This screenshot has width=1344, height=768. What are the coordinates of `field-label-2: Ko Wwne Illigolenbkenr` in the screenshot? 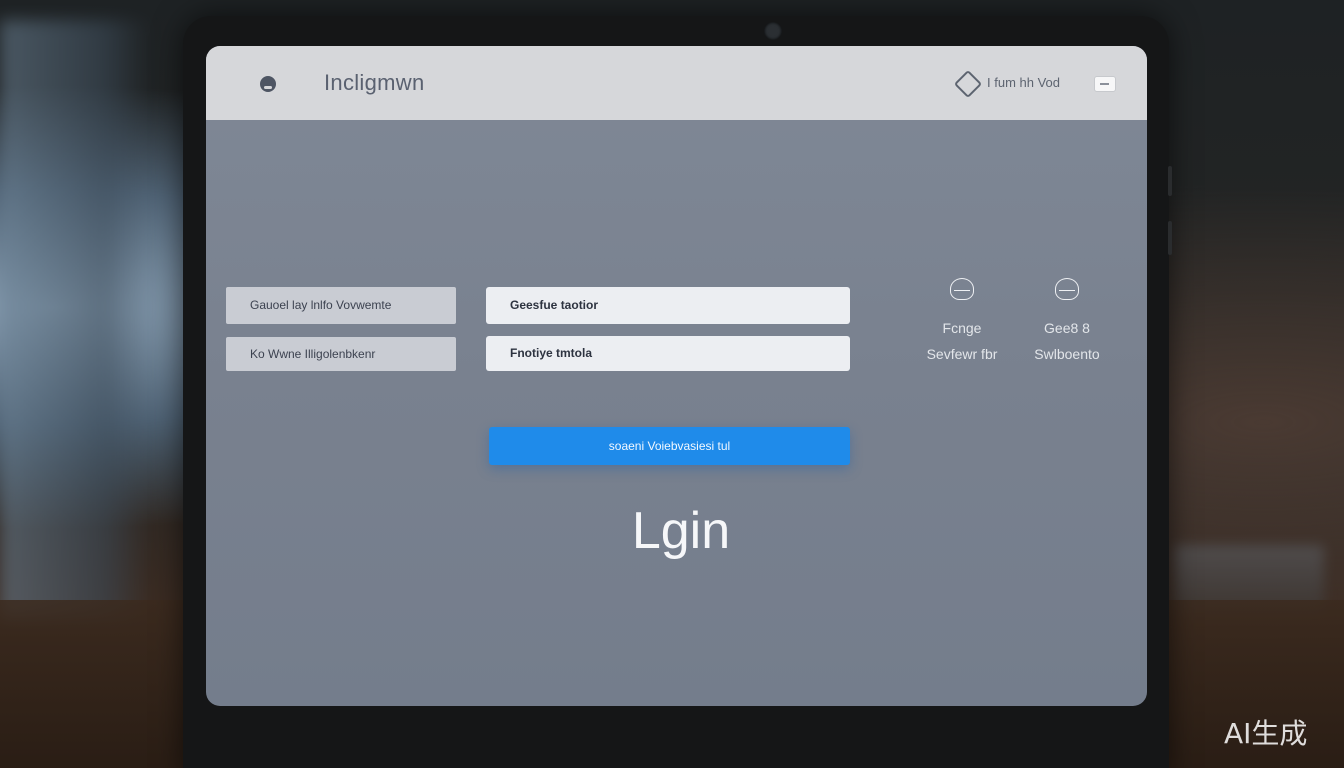 It's located at (341, 354).